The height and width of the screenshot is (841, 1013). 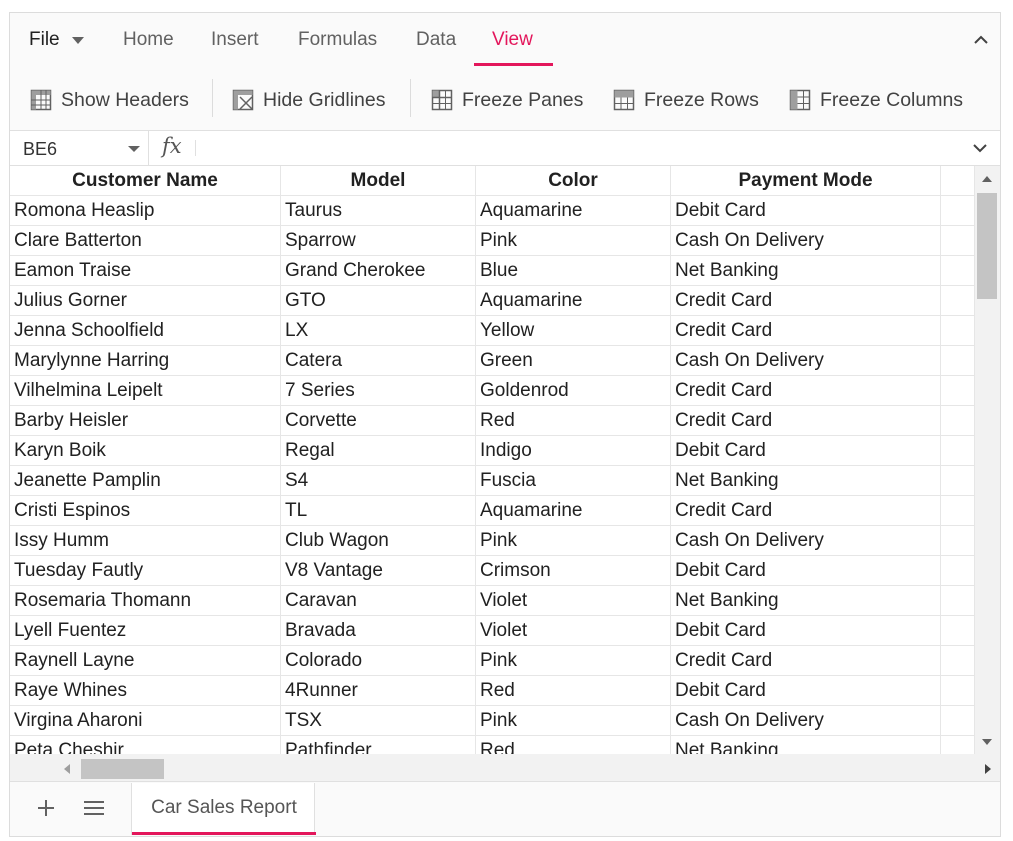 What do you see at coordinates (573, 571) in the screenshot?
I see `cell-color: Crimson` at bounding box center [573, 571].